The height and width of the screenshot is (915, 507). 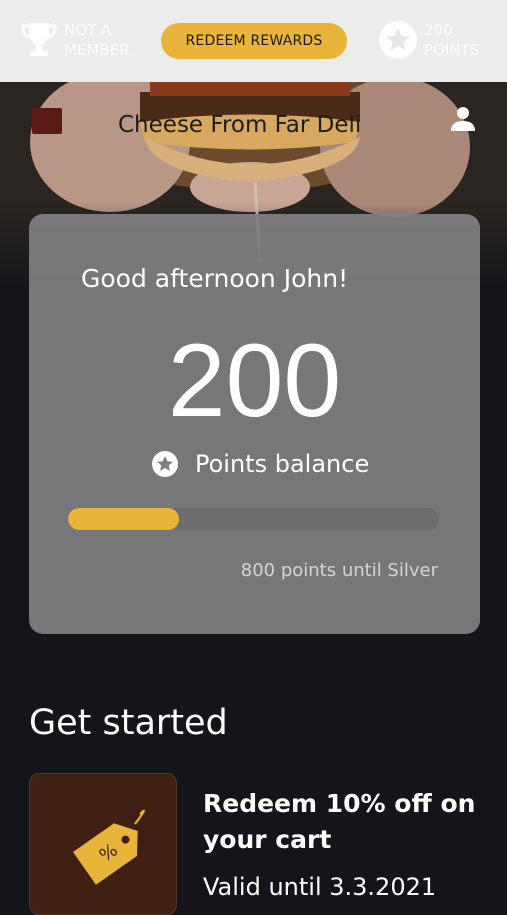 I want to click on points-balance-label: Points balance, so click(x=282, y=464).